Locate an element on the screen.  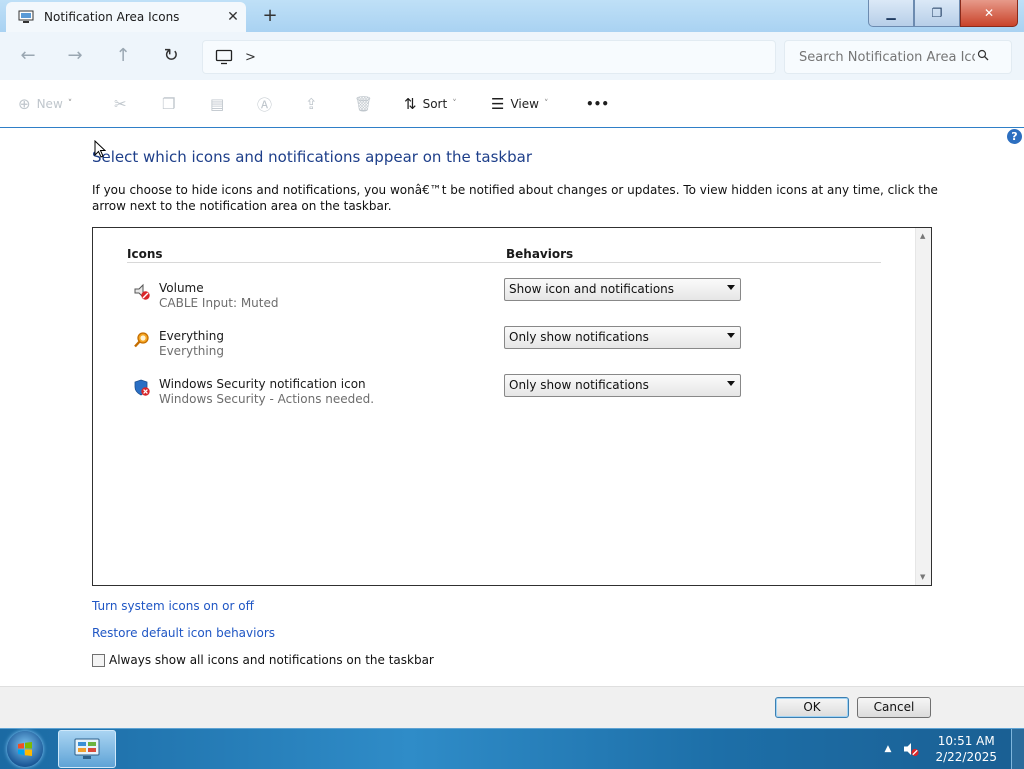
behavior-dropdown: Show icon and notifications is located at coordinates (622, 289).